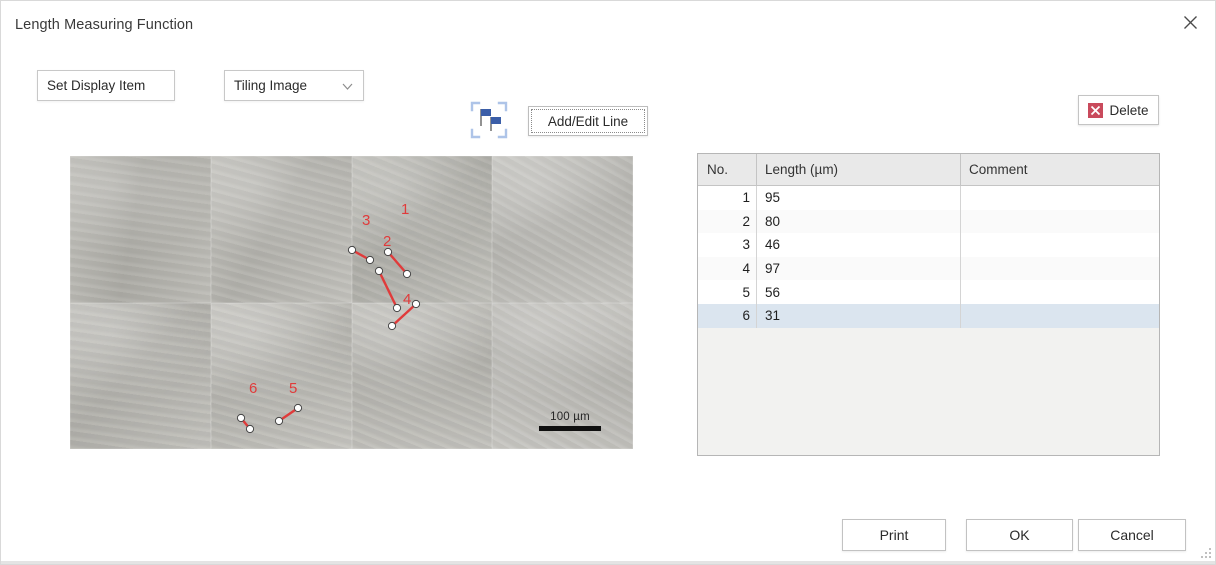 The width and height of the screenshot is (1216, 565). I want to click on close-button, so click(1190, 22).